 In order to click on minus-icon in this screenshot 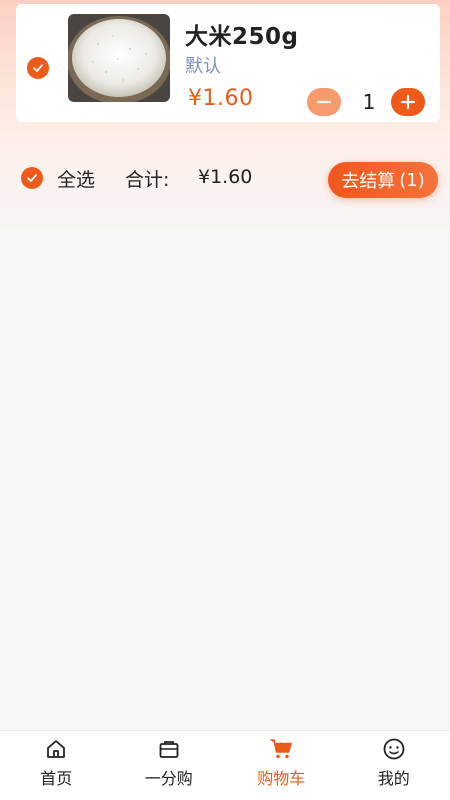, I will do `click(324, 102)`.